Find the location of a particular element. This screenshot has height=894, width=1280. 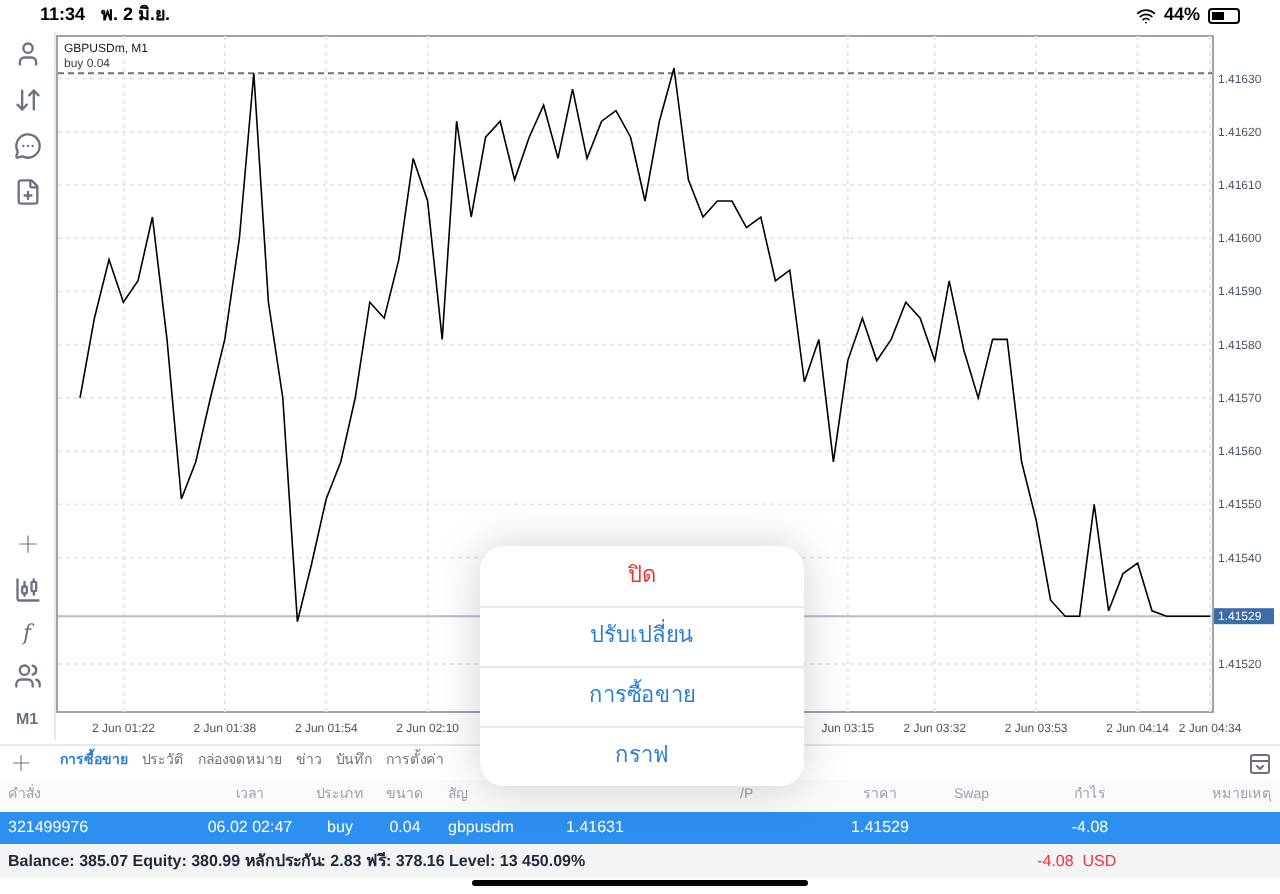

total-profit: -4.08 USD is located at coordinates (1077, 861).